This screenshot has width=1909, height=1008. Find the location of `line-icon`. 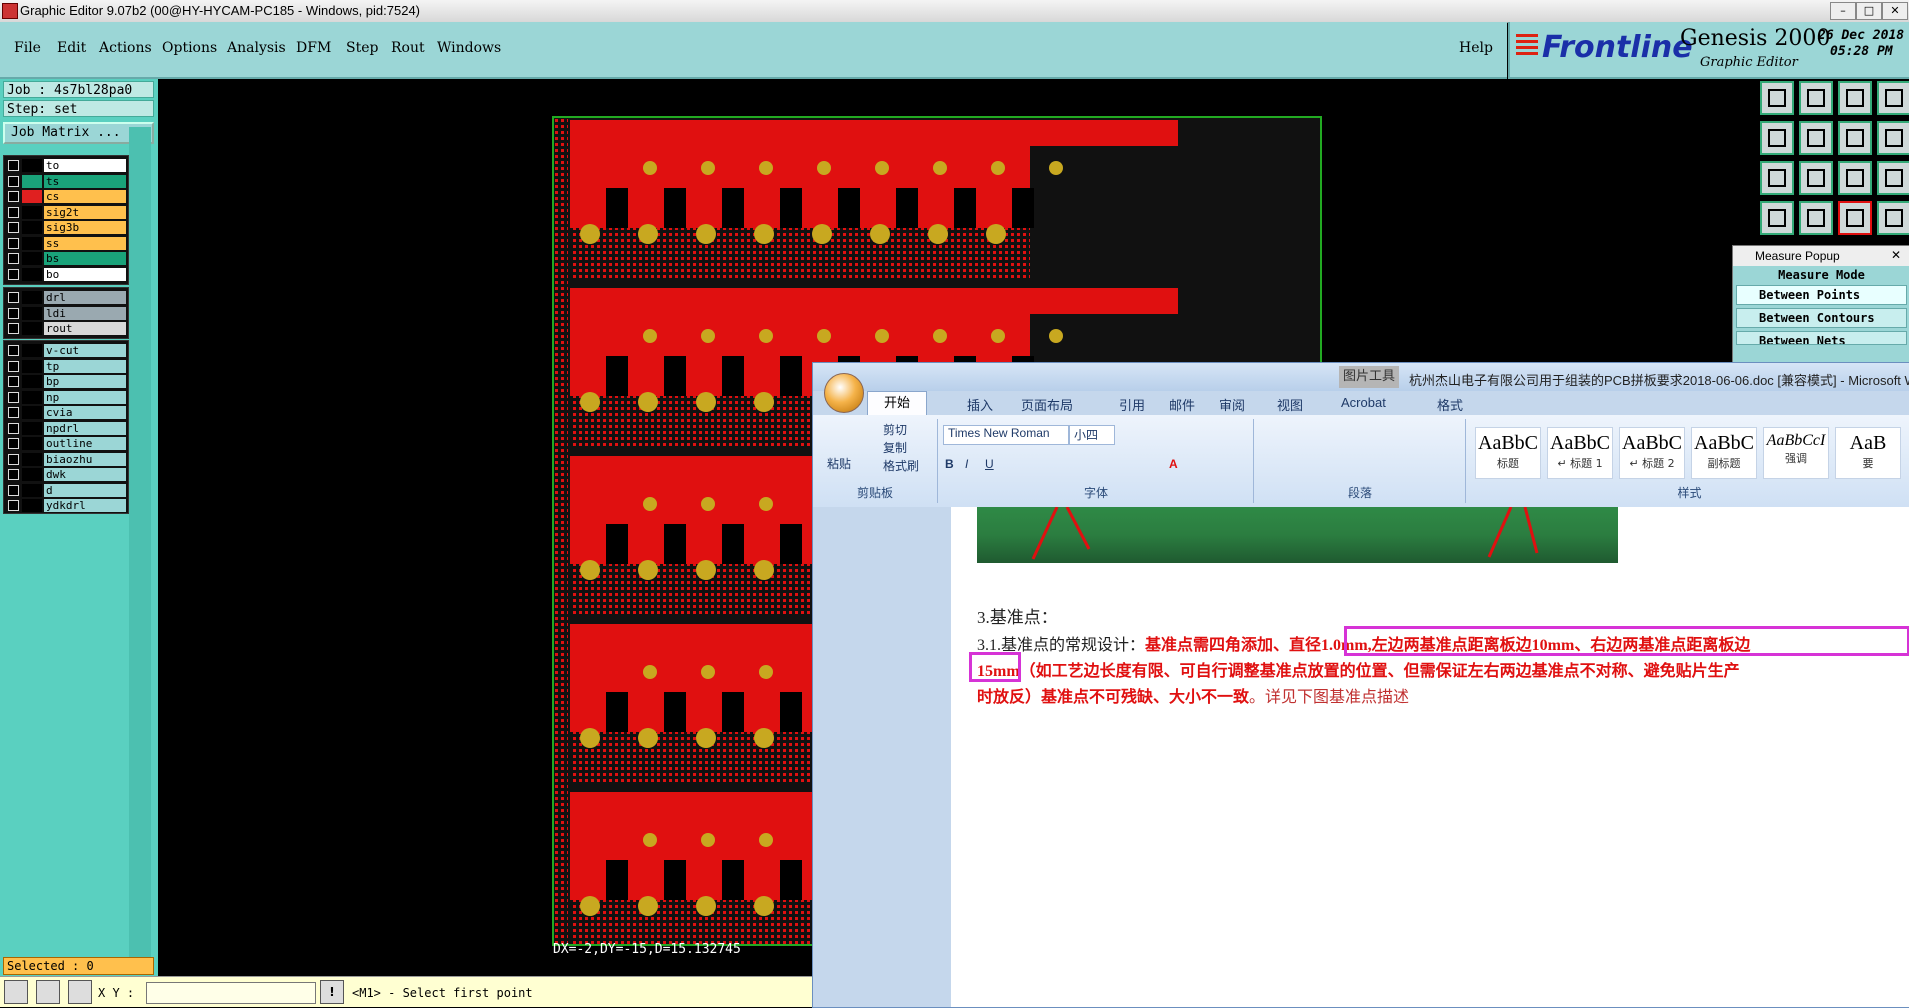

line-icon is located at coordinates (1816, 218).